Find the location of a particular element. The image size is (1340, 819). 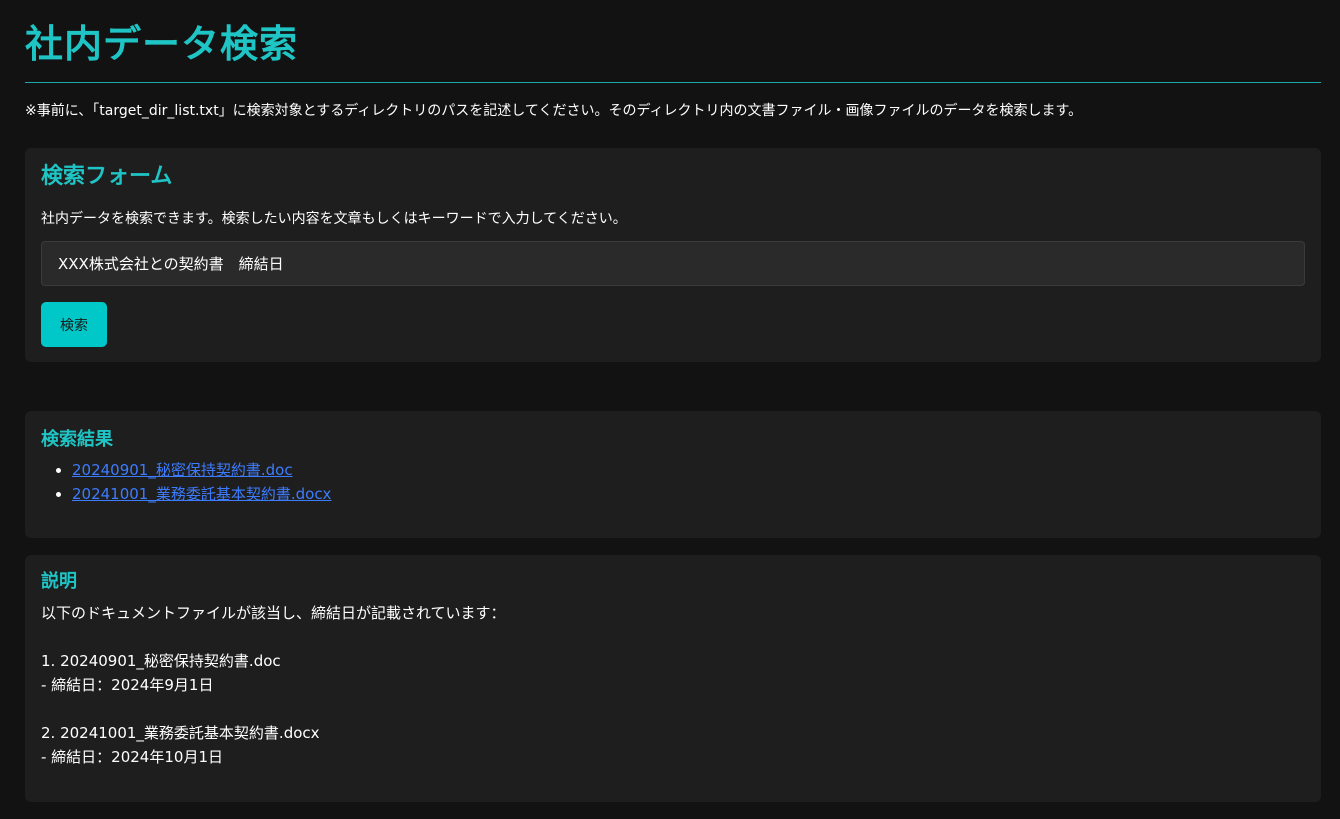

search-form-heading: 検索フォーム is located at coordinates (107, 176).